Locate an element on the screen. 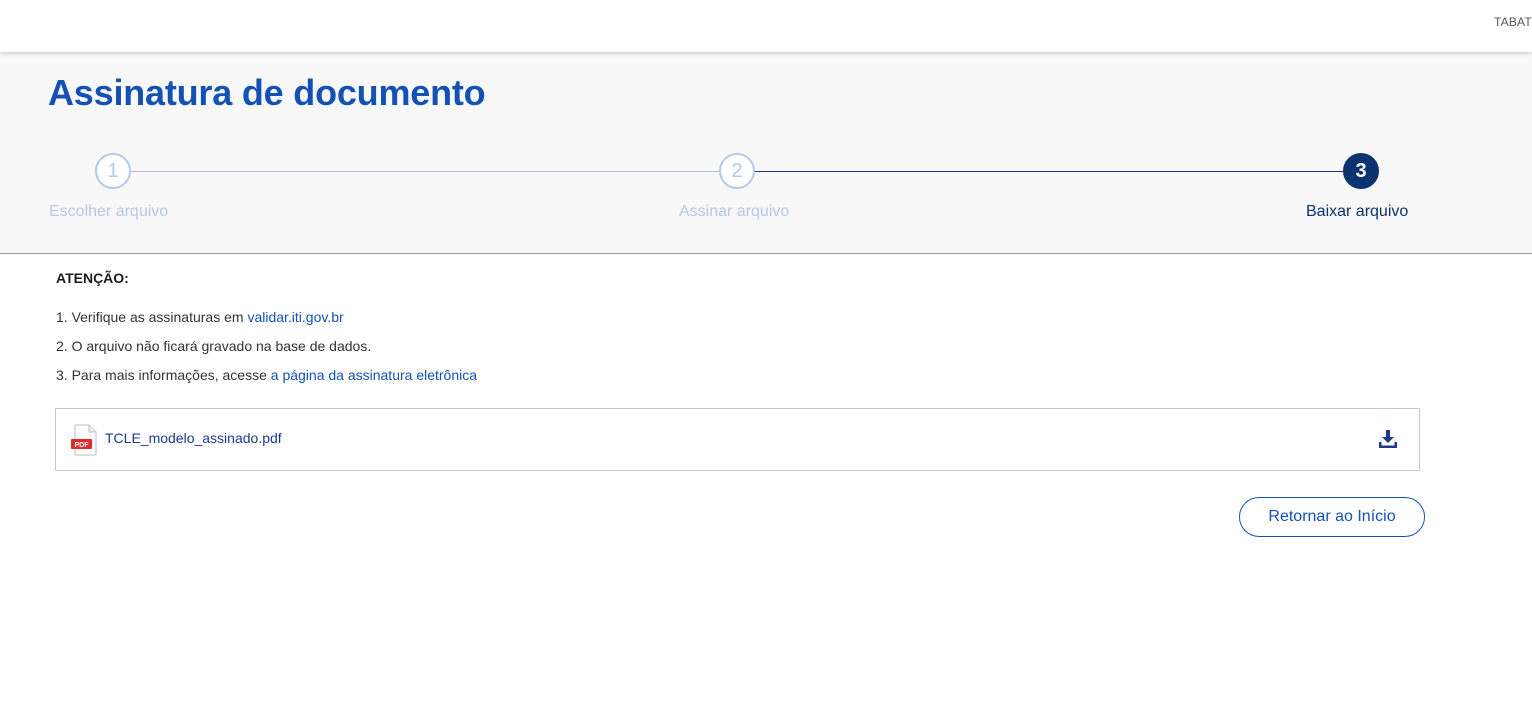 This screenshot has width=1532, height=706. step-3-label: Baixar arquivo is located at coordinates (1357, 211).